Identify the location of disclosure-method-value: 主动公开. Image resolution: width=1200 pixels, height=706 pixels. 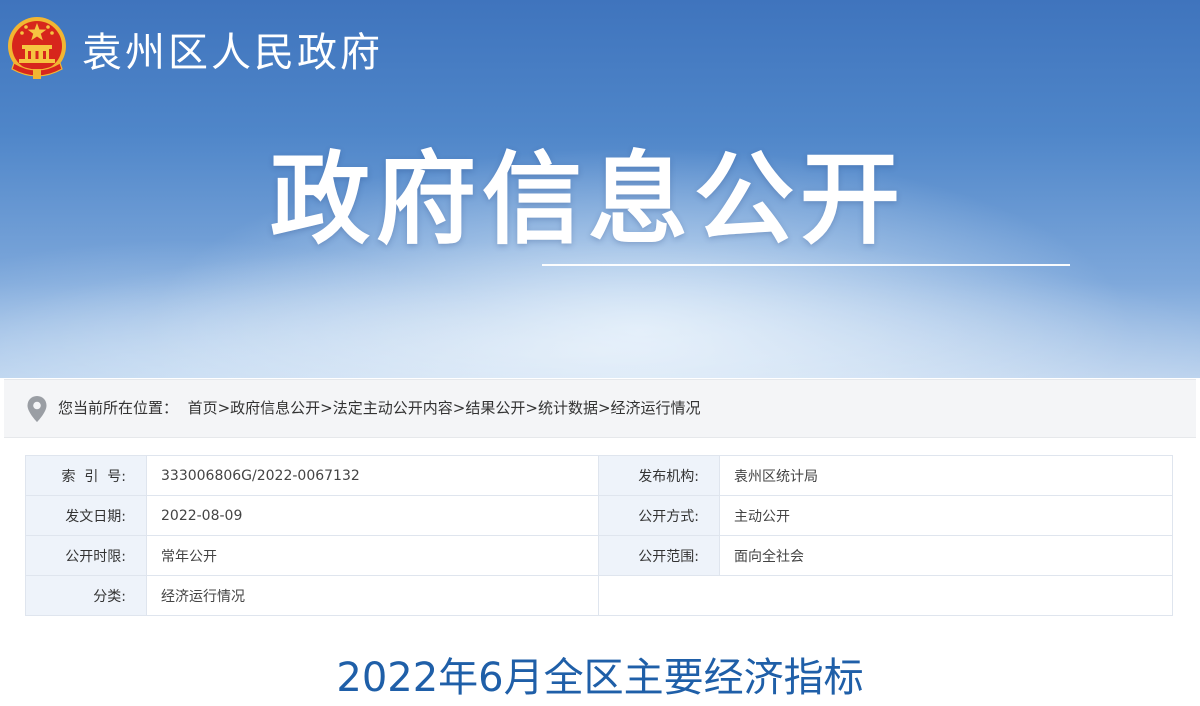
(946, 515).